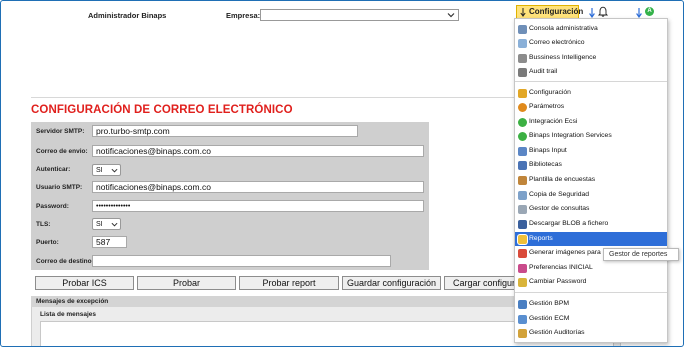  What do you see at coordinates (591, 282) in the screenshot?
I see `menu-item-cambiar-password: Cambiar Password` at bounding box center [591, 282].